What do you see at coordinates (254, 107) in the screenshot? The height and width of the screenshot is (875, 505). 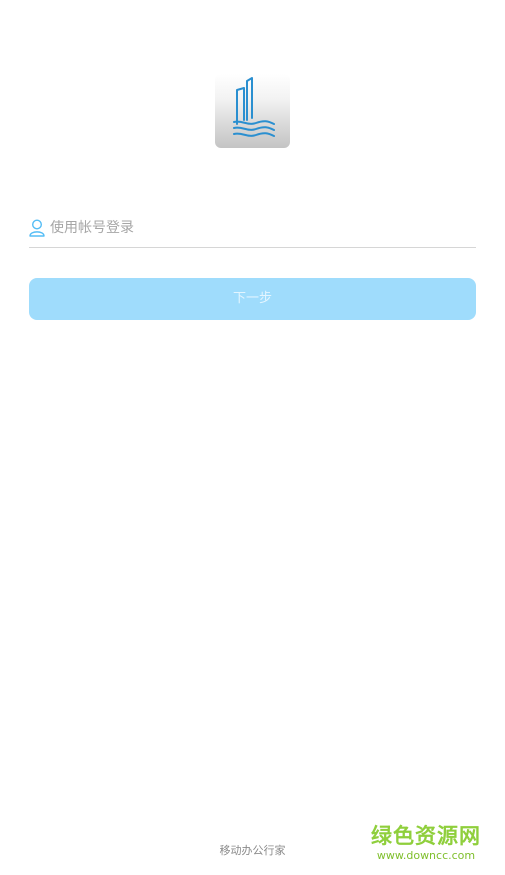 I see `building-waves-logo-icon` at bounding box center [254, 107].